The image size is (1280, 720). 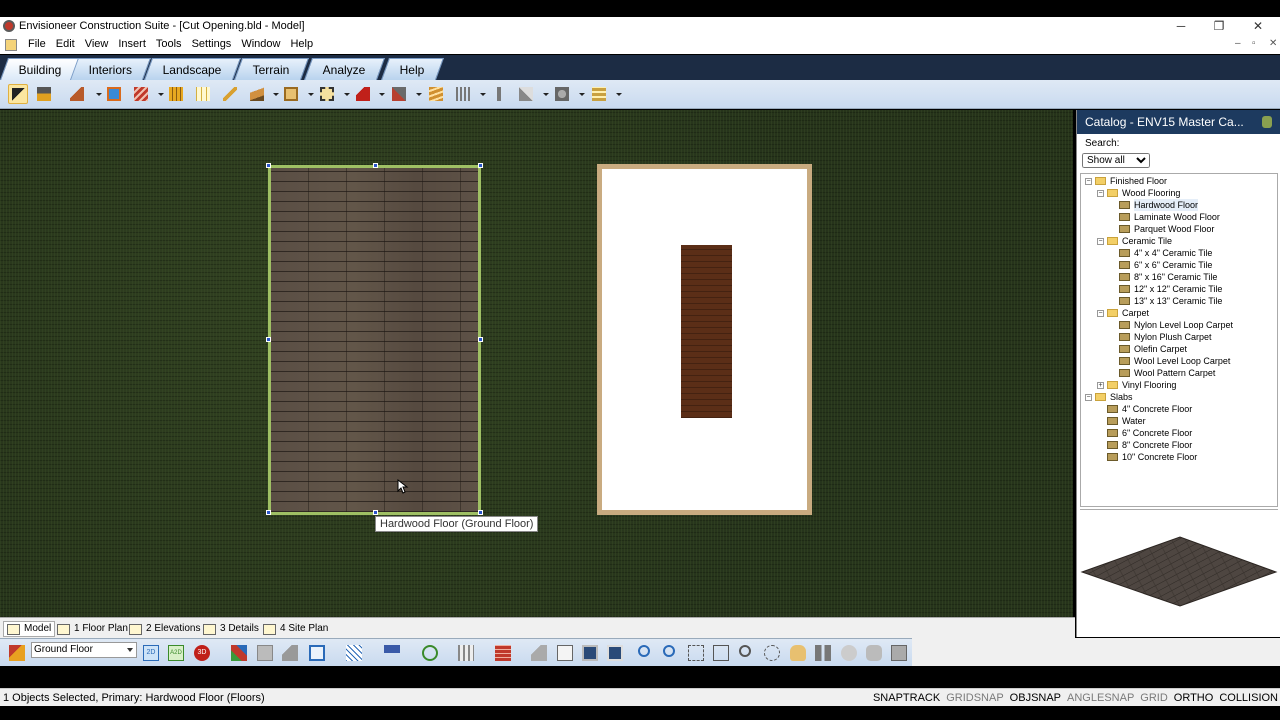 What do you see at coordinates (974, 698) in the screenshot?
I see `mode-gridsnap: GRIDSNAP` at bounding box center [974, 698].